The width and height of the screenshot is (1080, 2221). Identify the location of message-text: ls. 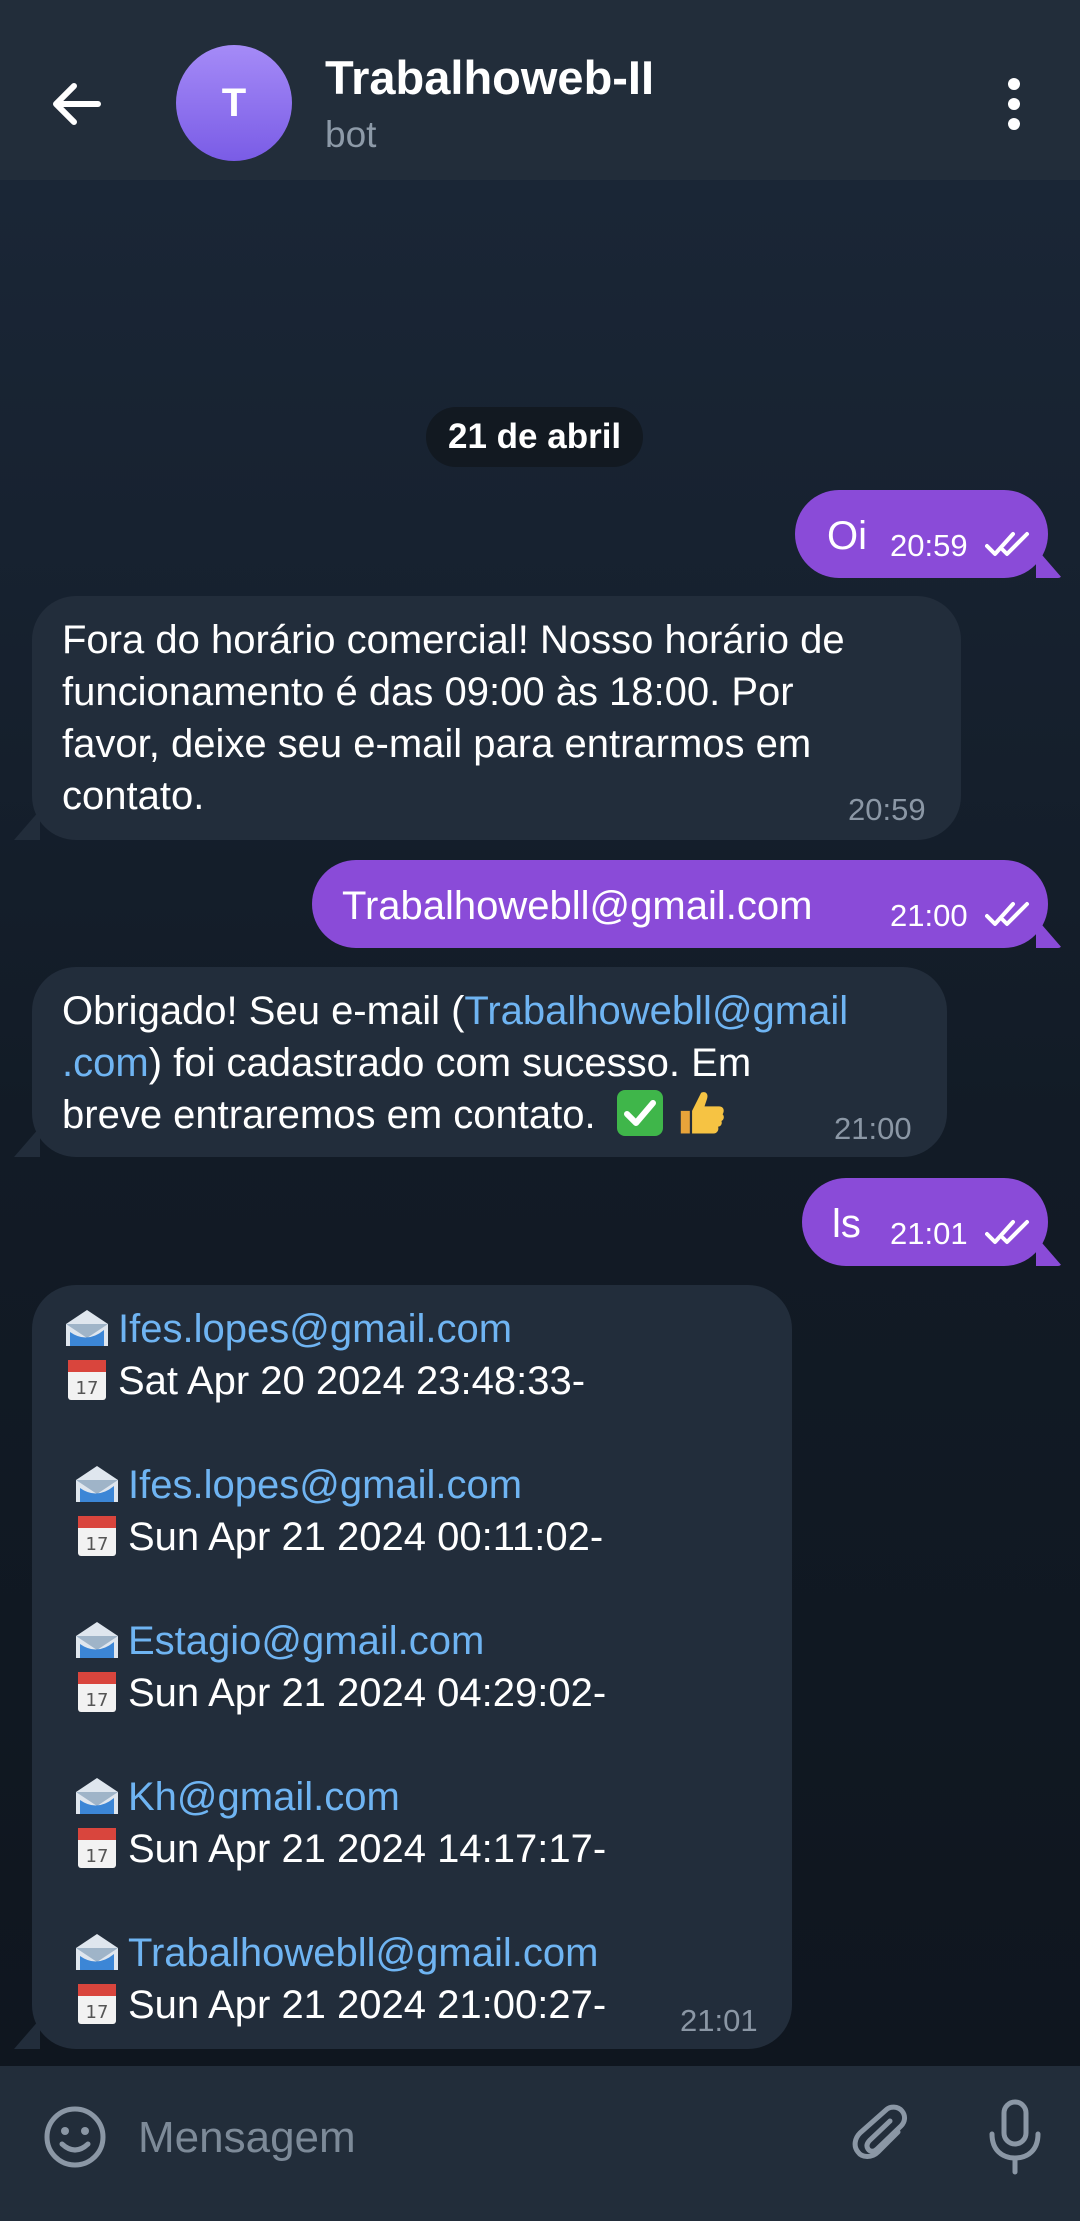
(846, 1224).